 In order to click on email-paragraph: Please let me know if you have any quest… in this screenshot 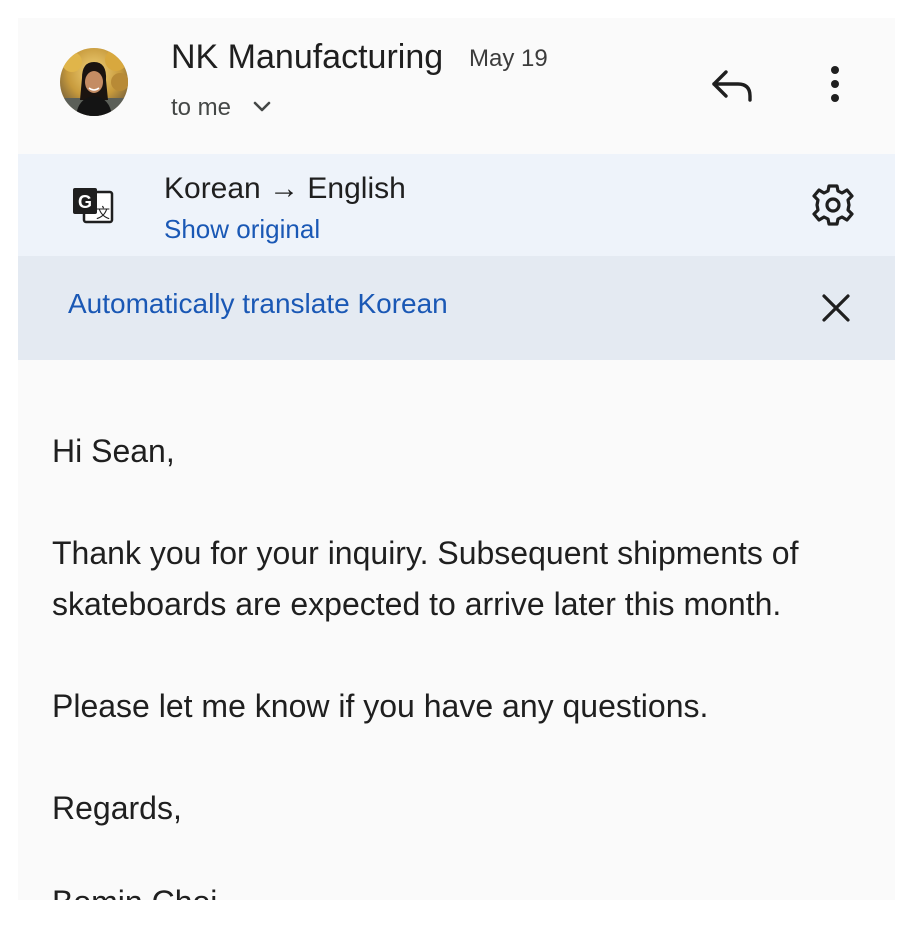, I will do `click(380, 706)`.